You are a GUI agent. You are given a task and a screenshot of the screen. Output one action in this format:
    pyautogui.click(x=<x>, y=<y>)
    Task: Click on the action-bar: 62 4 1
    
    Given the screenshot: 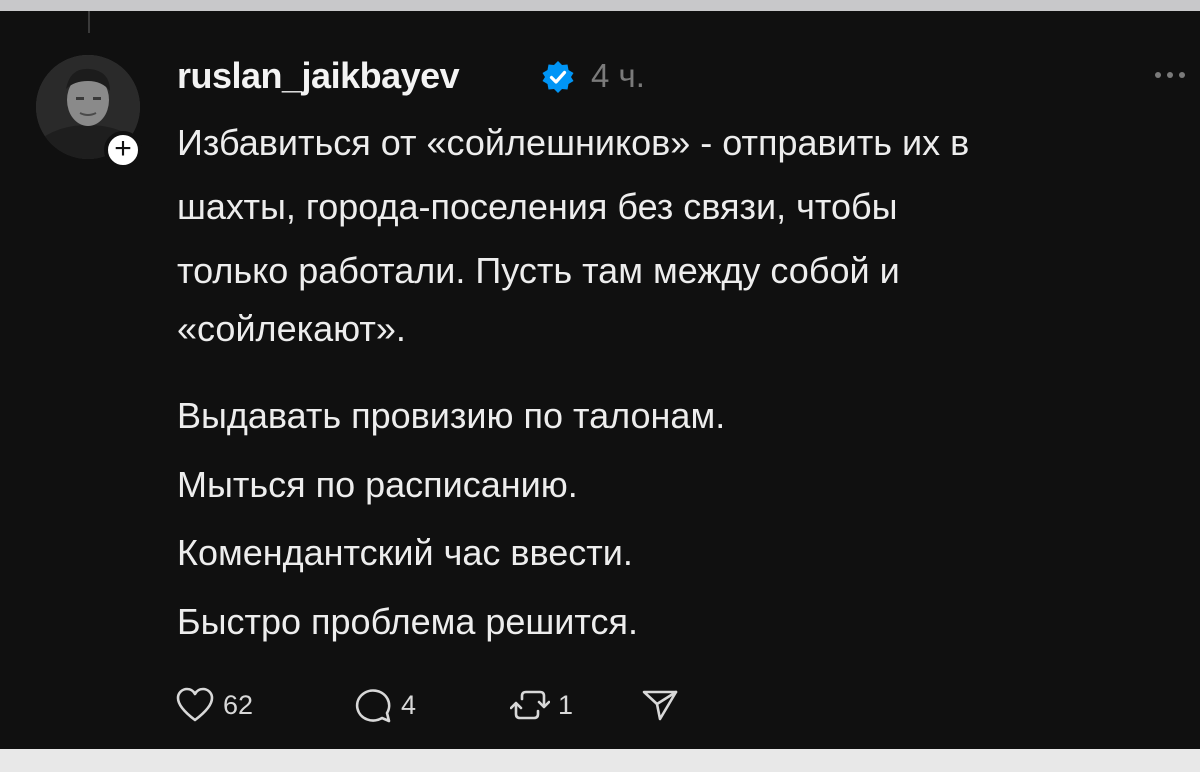 What is the action you would take?
    pyautogui.click(x=427, y=705)
    